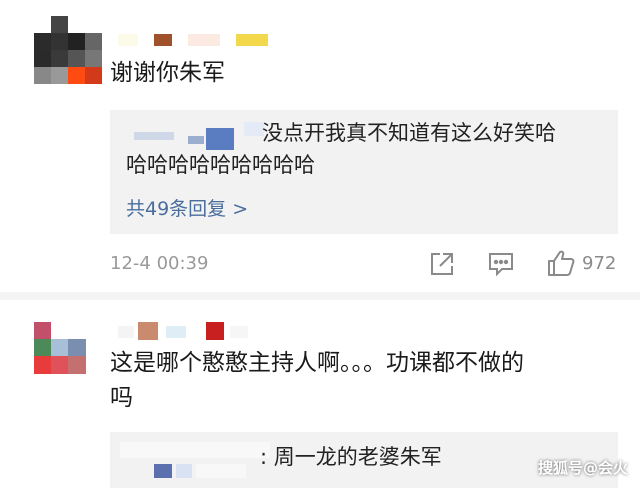  What do you see at coordinates (351, 457) in the screenshot?
I see `reply-preview-text: : 周一龙的老婆朱军` at bounding box center [351, 457].